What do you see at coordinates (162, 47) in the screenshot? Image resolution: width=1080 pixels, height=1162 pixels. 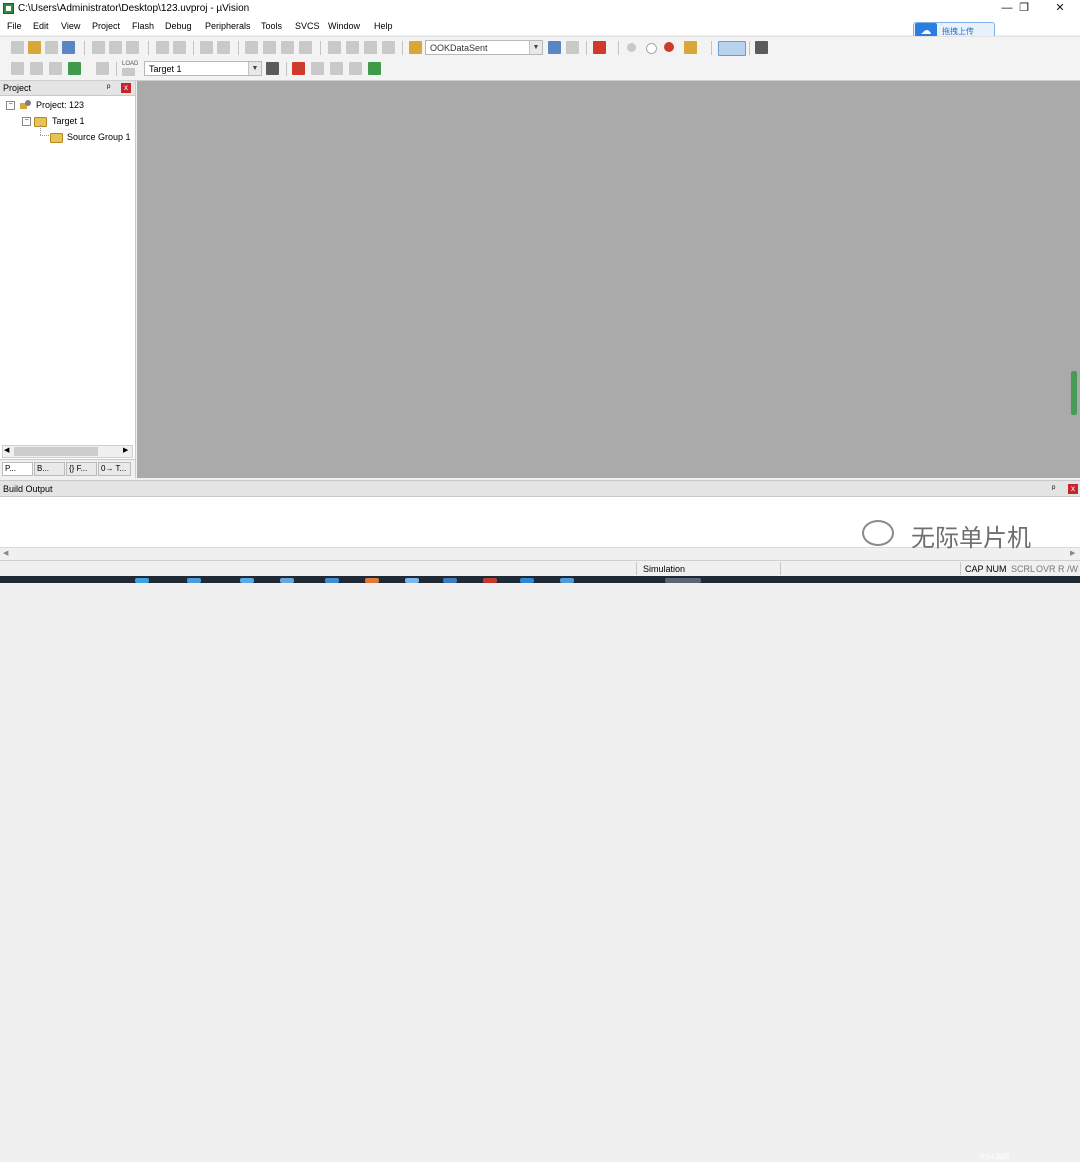 I see `undo-icon` at bounding box center [162, 47].